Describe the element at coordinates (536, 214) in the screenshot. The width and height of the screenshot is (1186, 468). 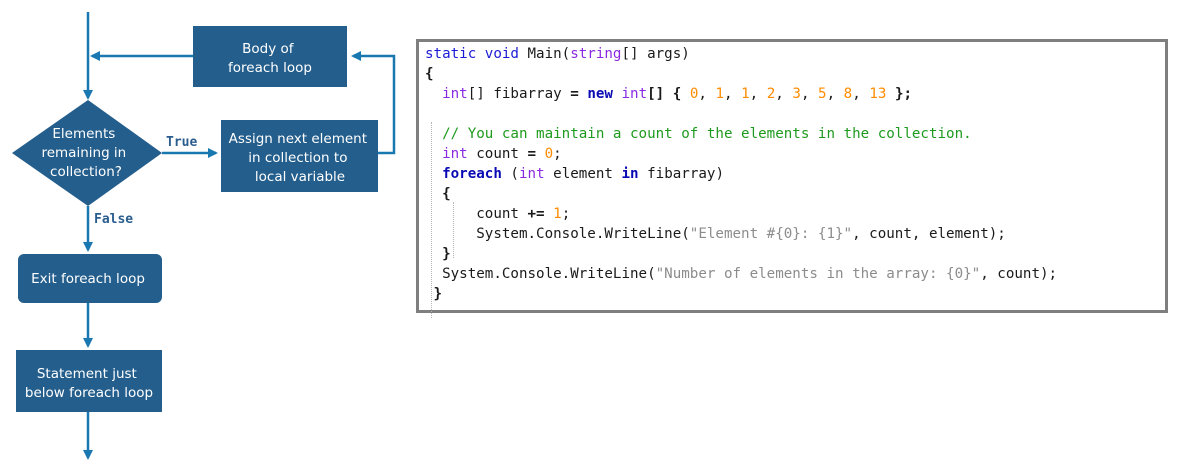
I see `code-token: +=` at that location.